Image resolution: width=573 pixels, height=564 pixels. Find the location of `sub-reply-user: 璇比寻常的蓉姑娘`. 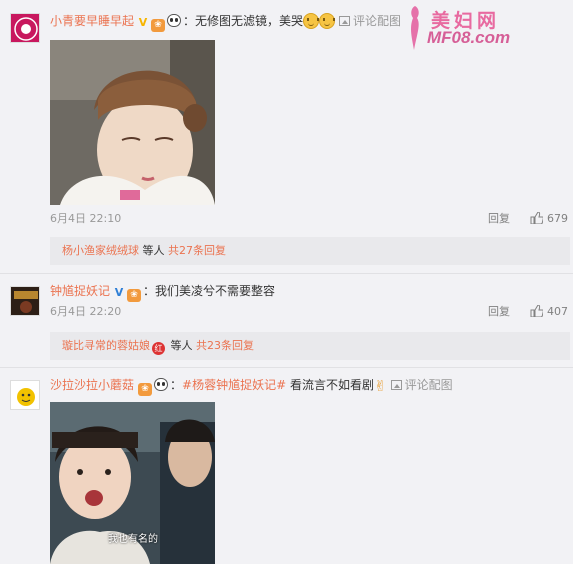

sub-reply-user: 璇比寻常的蓉姑娘 is located at coordinates (106, 345).